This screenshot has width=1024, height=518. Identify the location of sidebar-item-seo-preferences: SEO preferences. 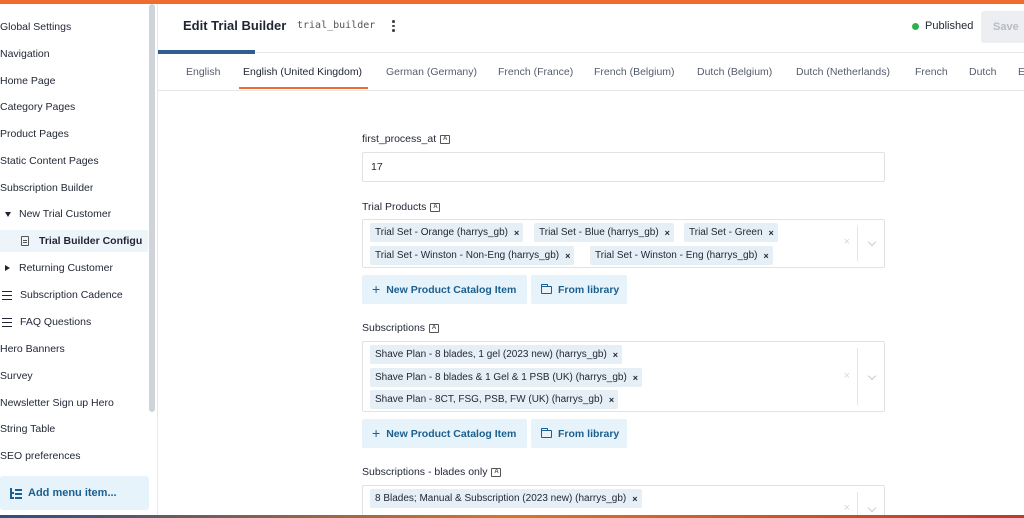
(74, 456).